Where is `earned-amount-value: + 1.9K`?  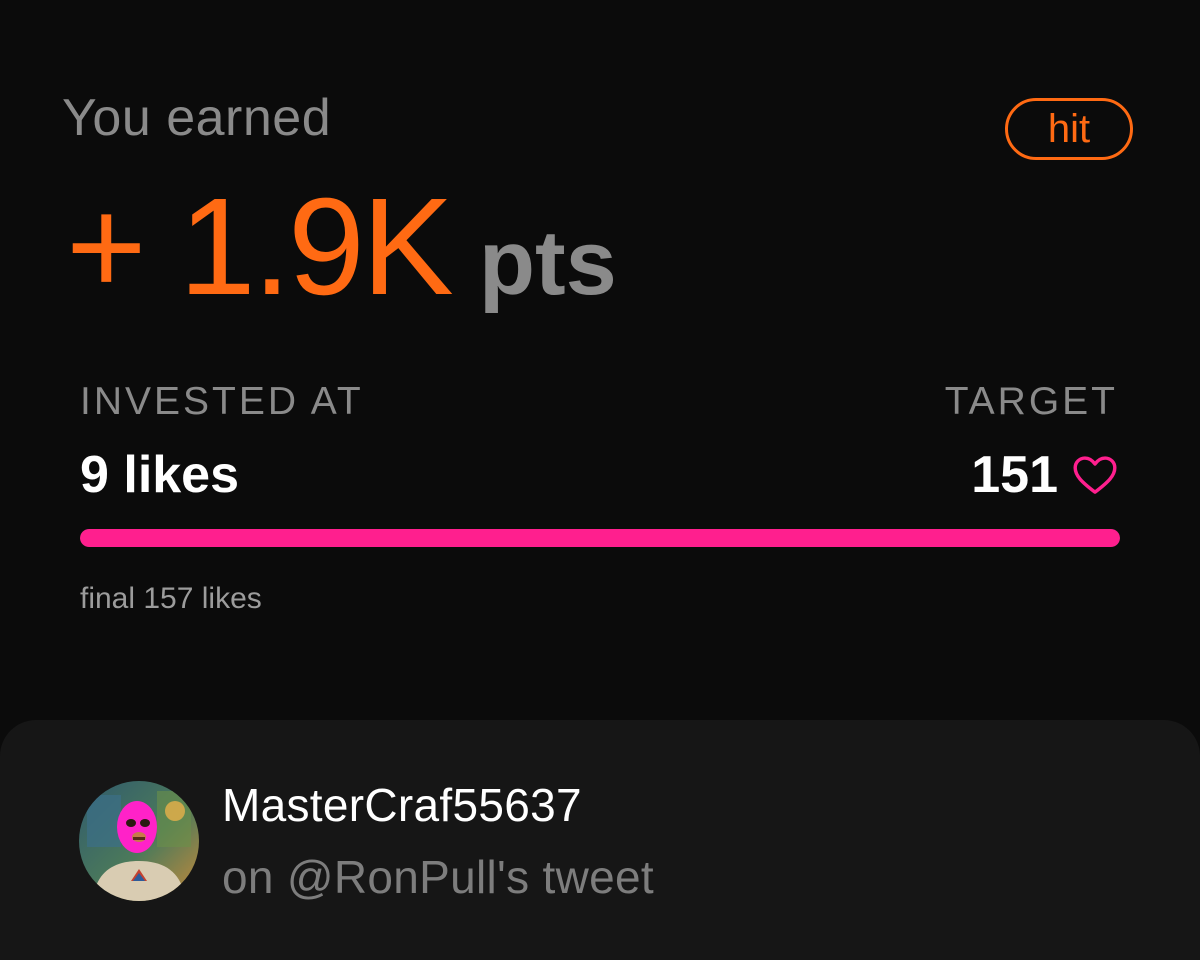
earned-amount-value: + 1.9K is located at coordinates (260, 247).